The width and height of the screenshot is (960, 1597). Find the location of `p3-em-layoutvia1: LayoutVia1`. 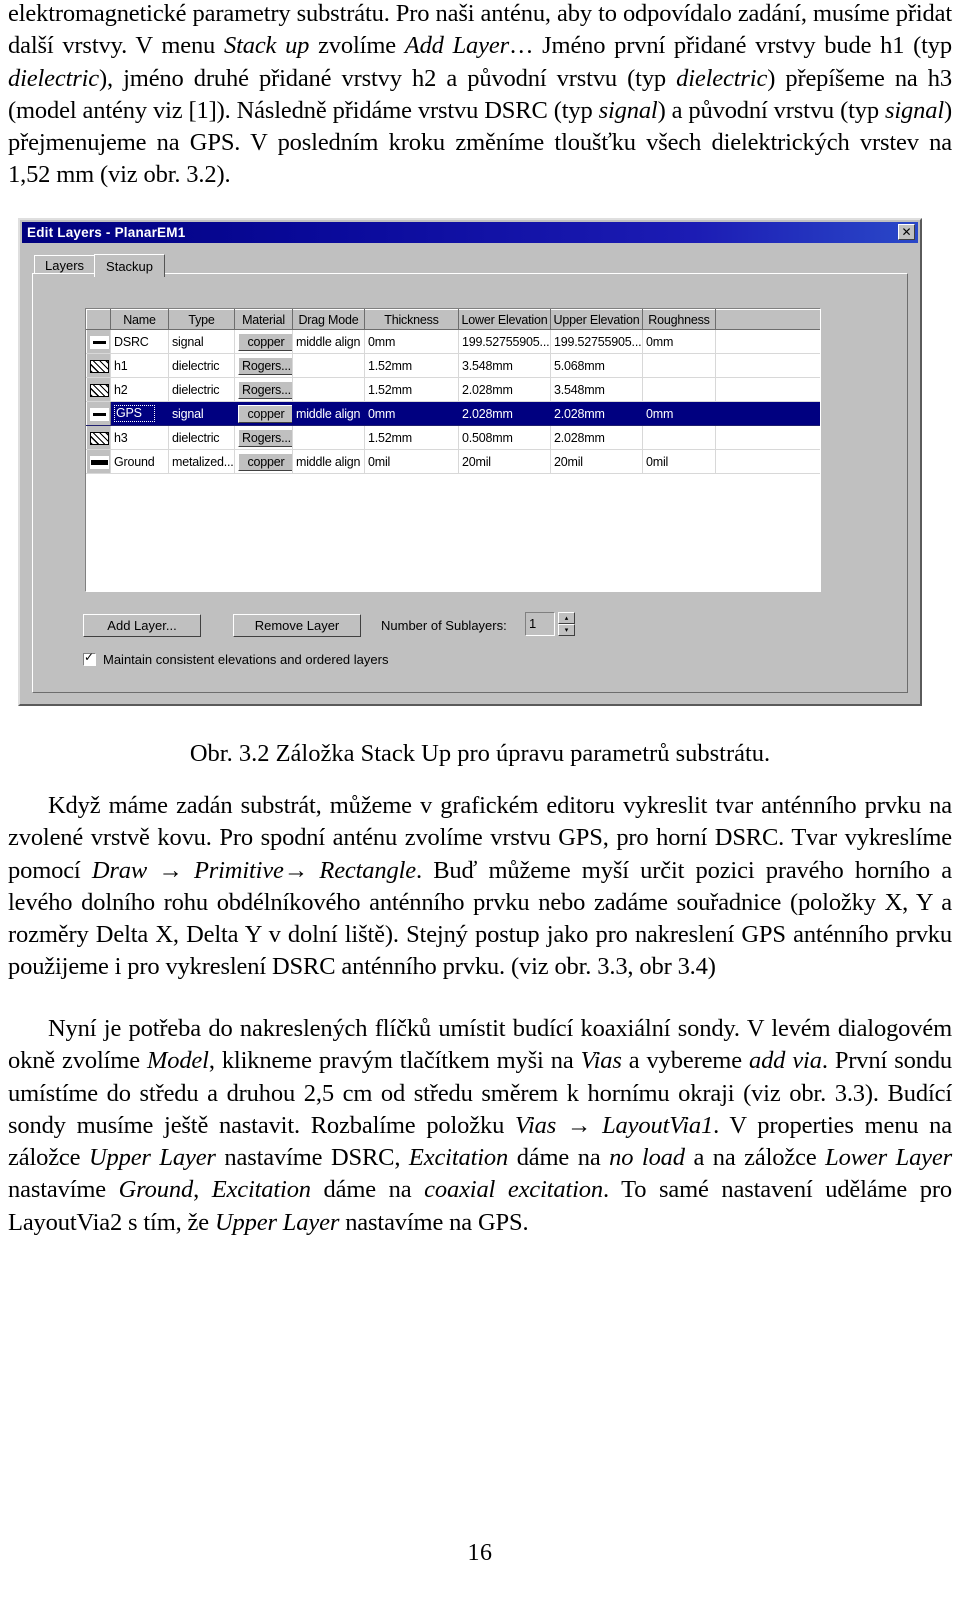

p3-em-layoutvia1: LayoutVia1 is located at coordinates (658, 1125).